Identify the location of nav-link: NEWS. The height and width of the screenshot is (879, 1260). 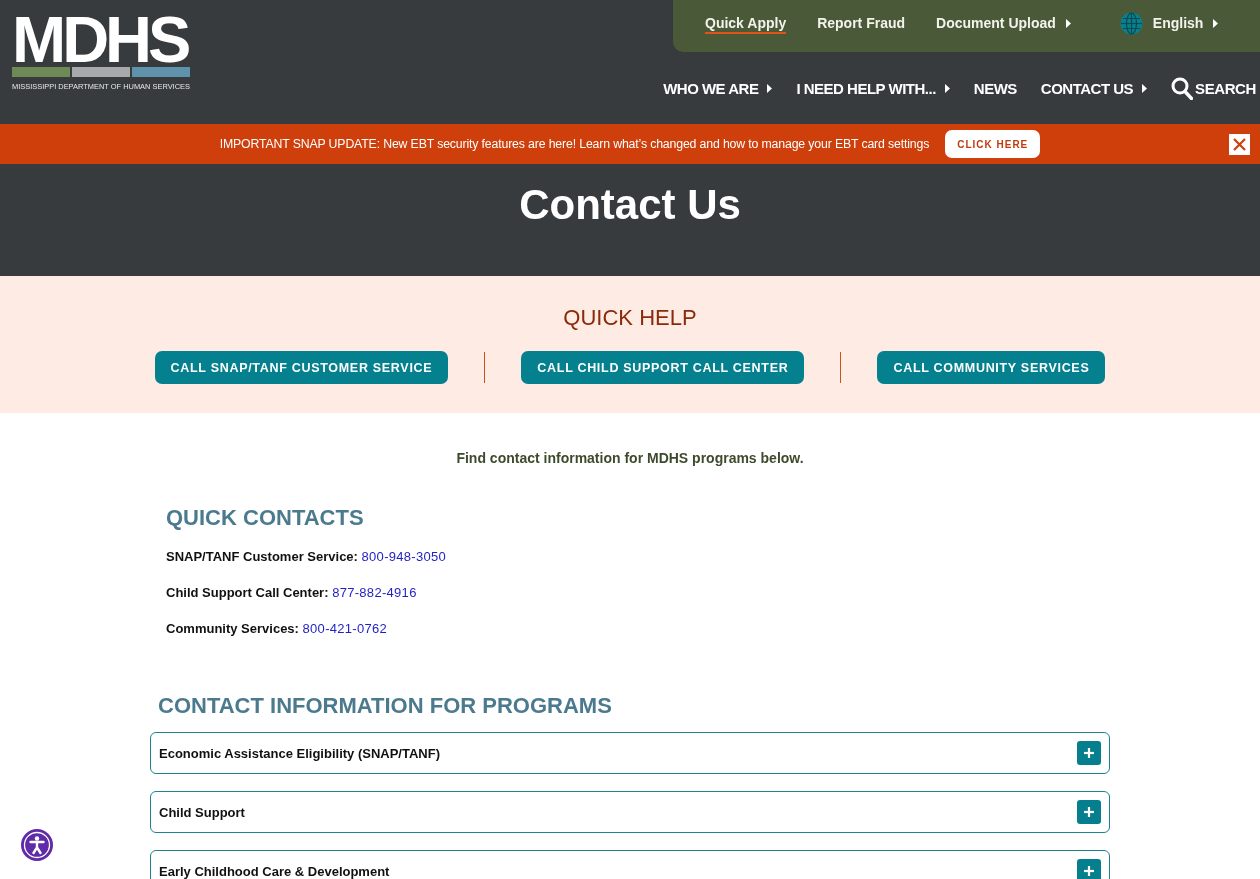
(995, 88).